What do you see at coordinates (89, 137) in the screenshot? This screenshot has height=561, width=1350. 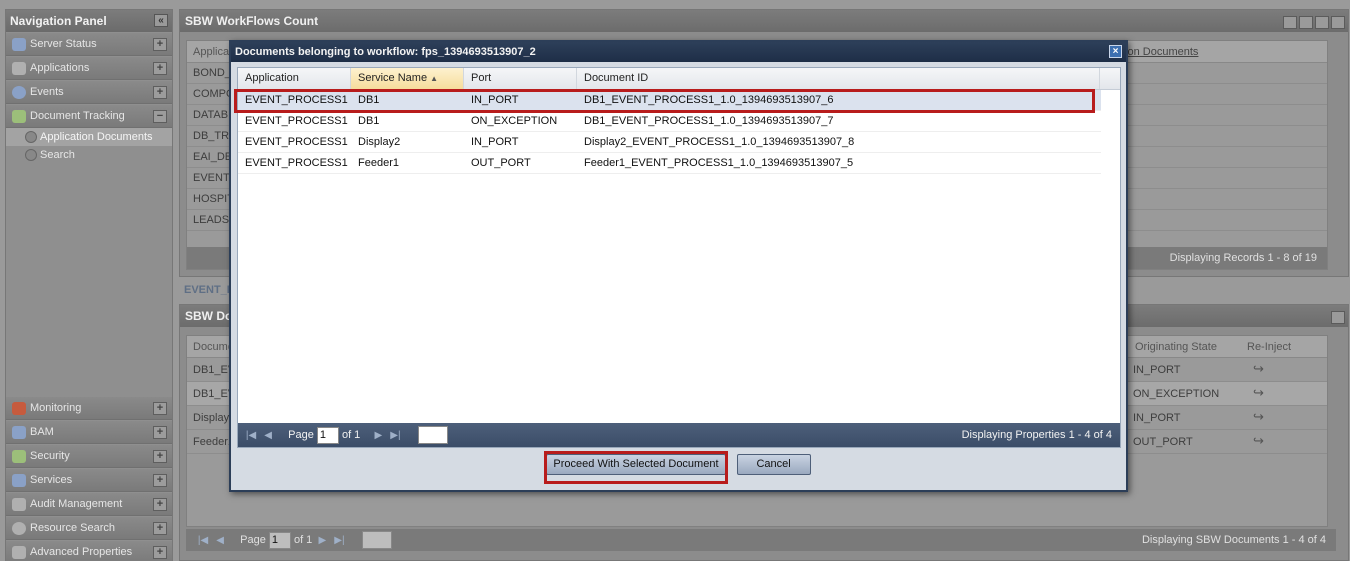 I see `nav-sub-application-documents: Application Documents` at bounding box center [89, 137].